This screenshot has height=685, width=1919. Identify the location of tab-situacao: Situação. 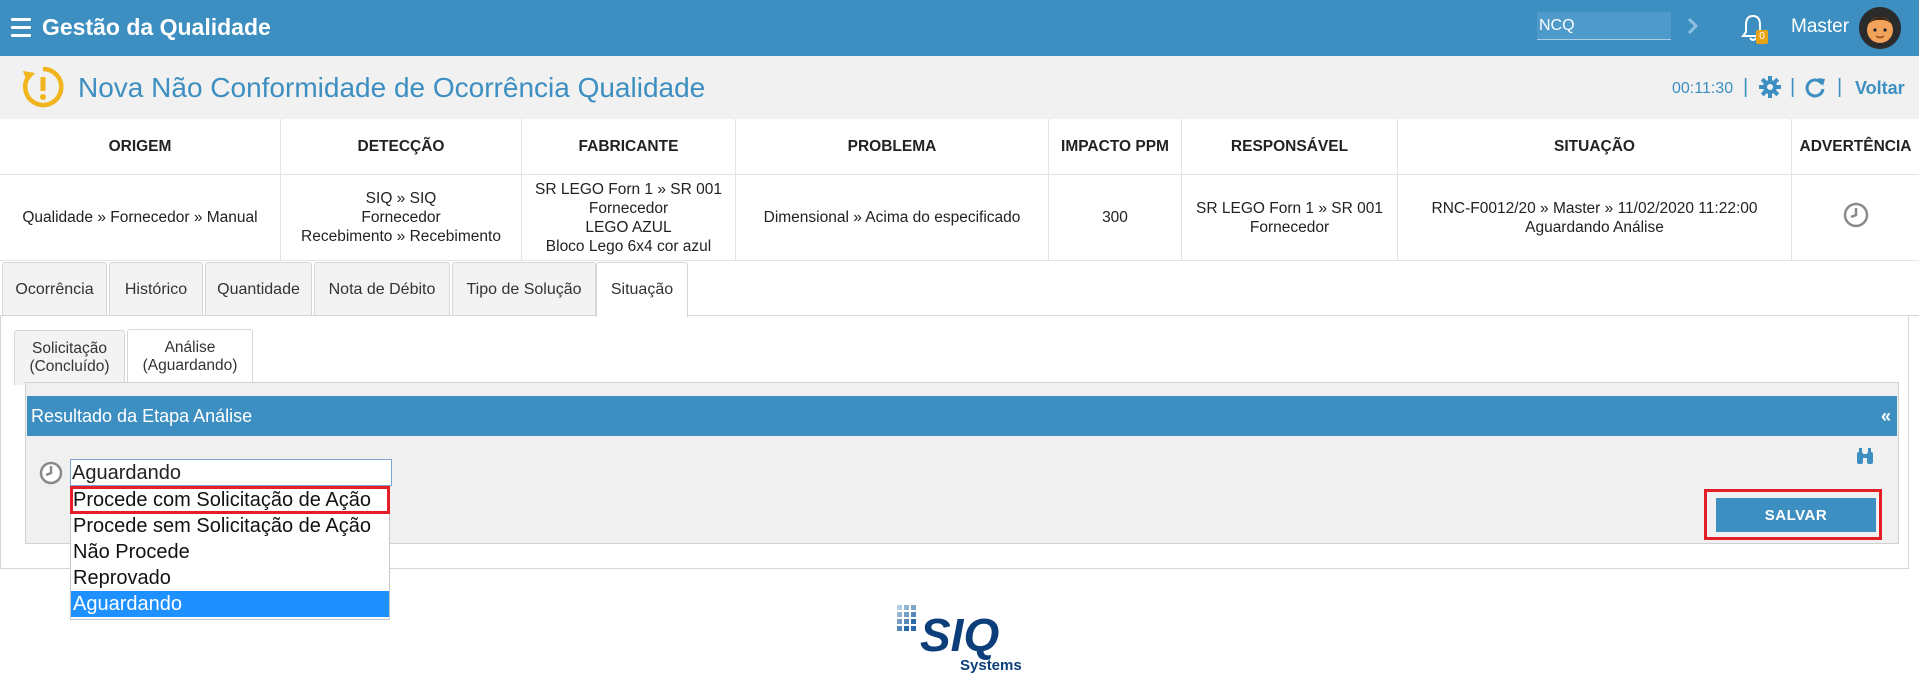
(642, 289).